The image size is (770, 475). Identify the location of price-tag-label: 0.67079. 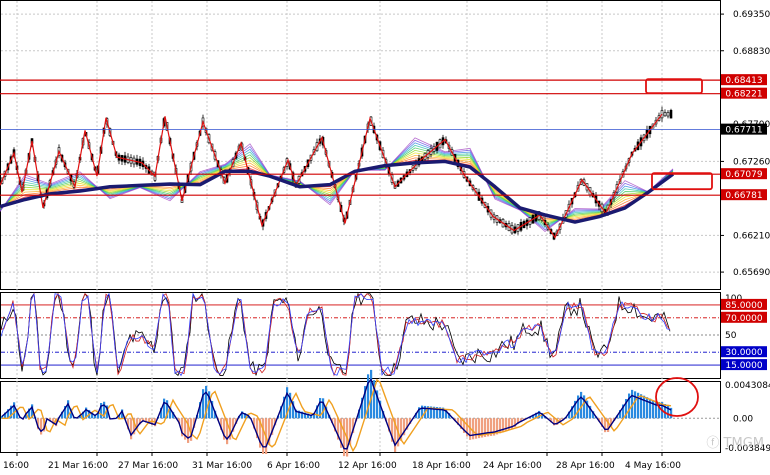
(743, 175).